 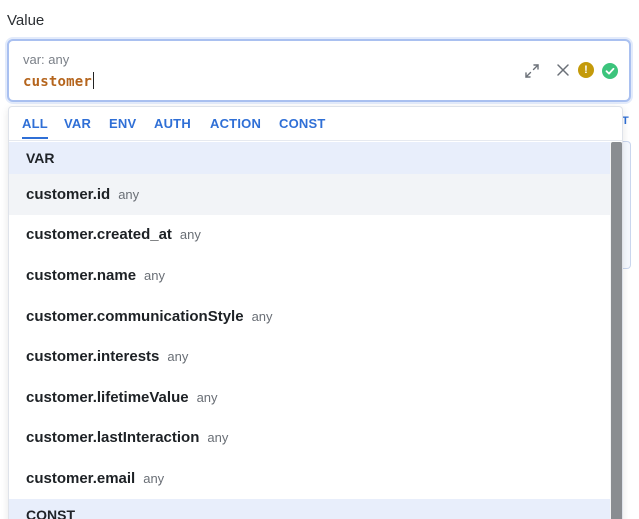 I want to click on tab-auth: AUTH, so click(x=172, y=123).